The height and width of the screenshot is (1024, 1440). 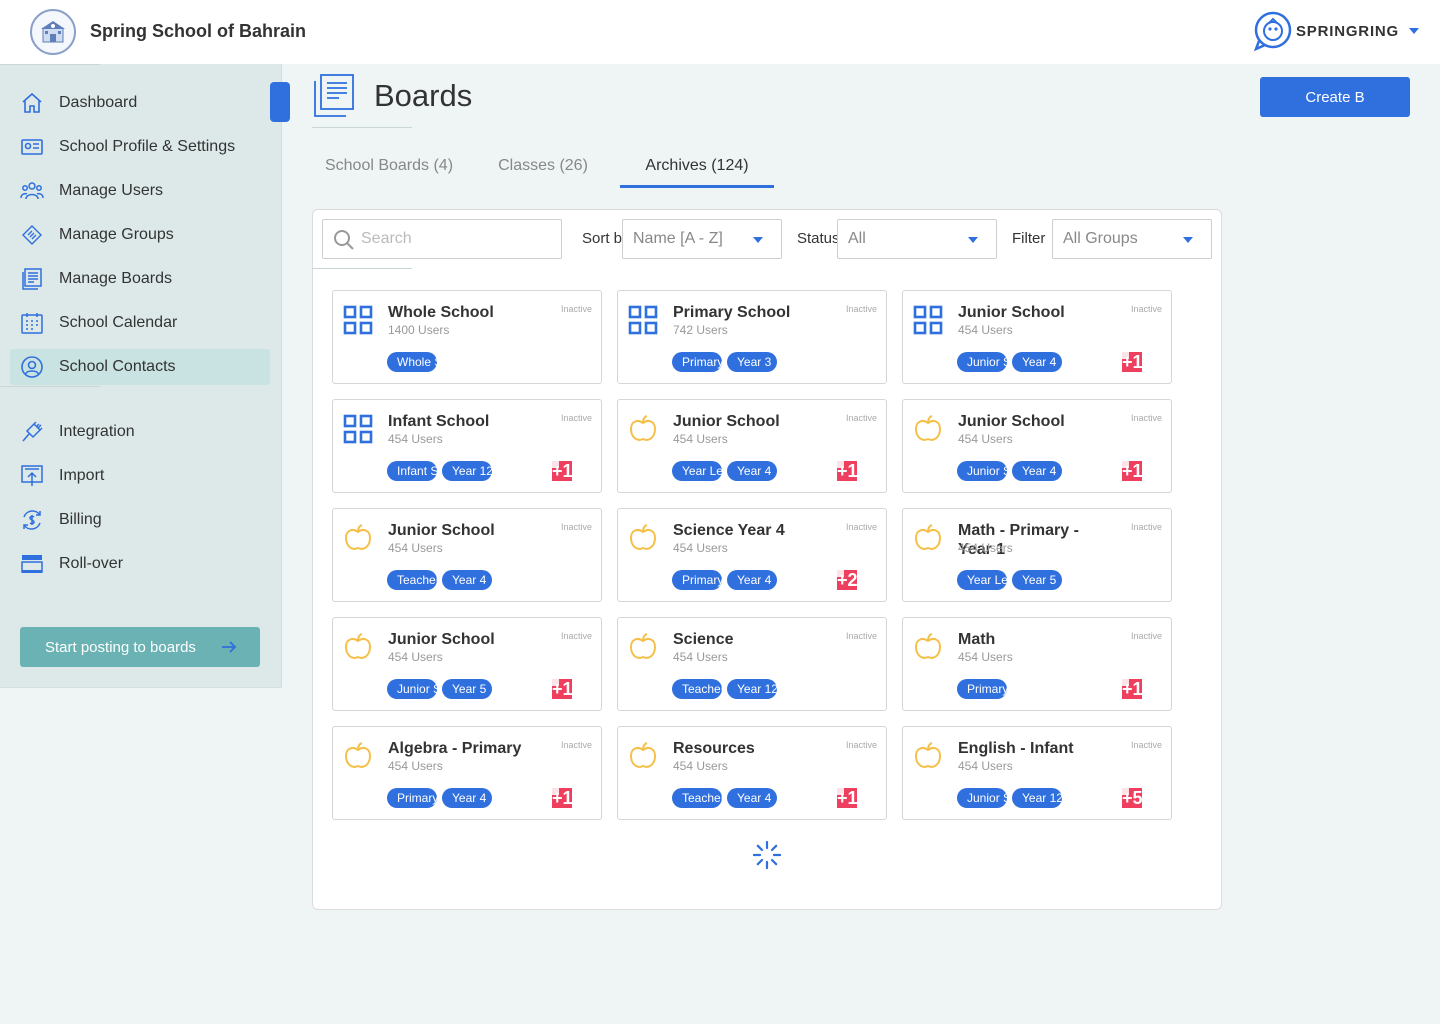 I want to click on group-tag: Whole S, so click(x=412, y=362).